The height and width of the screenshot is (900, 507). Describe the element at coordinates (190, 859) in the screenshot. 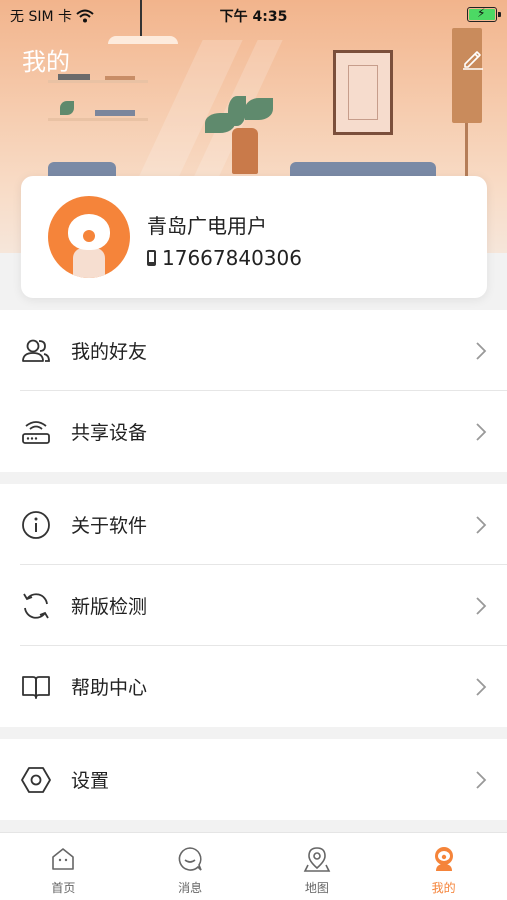

I see `message-icon` at that location.